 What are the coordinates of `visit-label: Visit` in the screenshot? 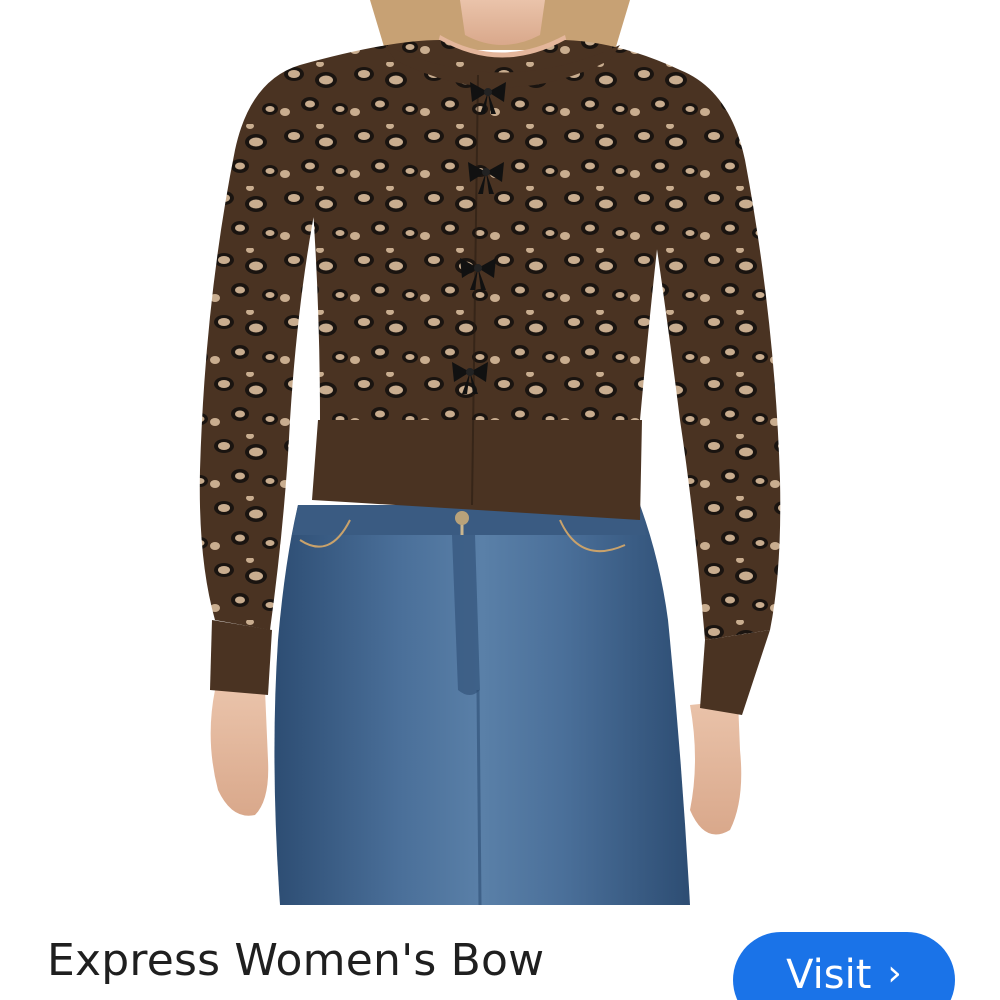 It's located at (829, 975).